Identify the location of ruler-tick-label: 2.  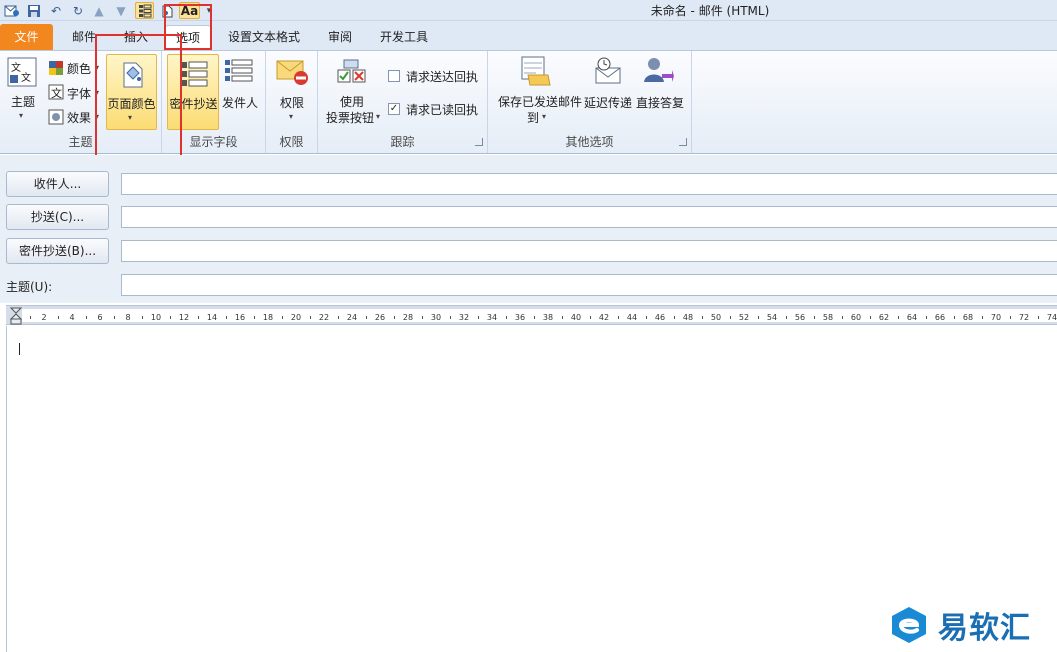
(44, 317).